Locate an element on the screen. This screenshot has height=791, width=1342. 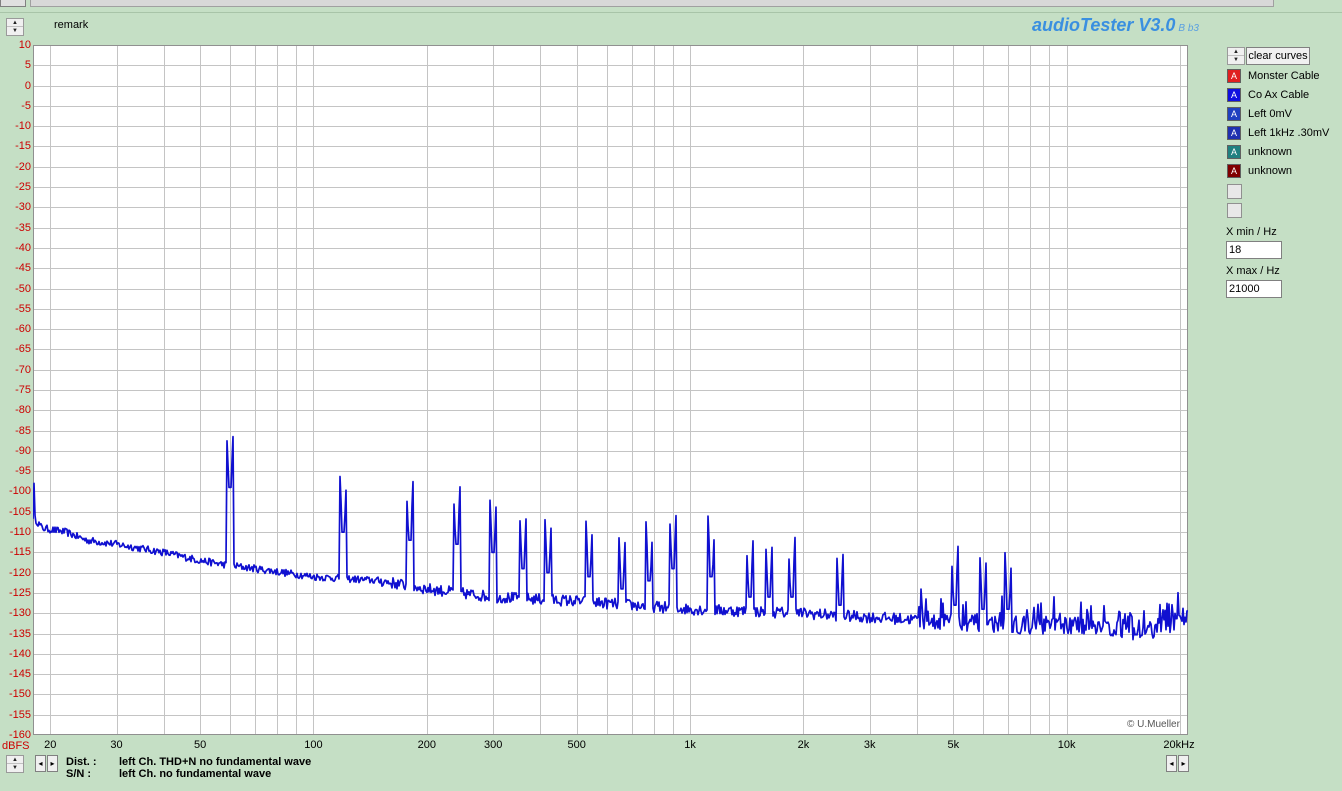
curves-spinner: ▲ ▼ is located at coordinates (1236, 56).